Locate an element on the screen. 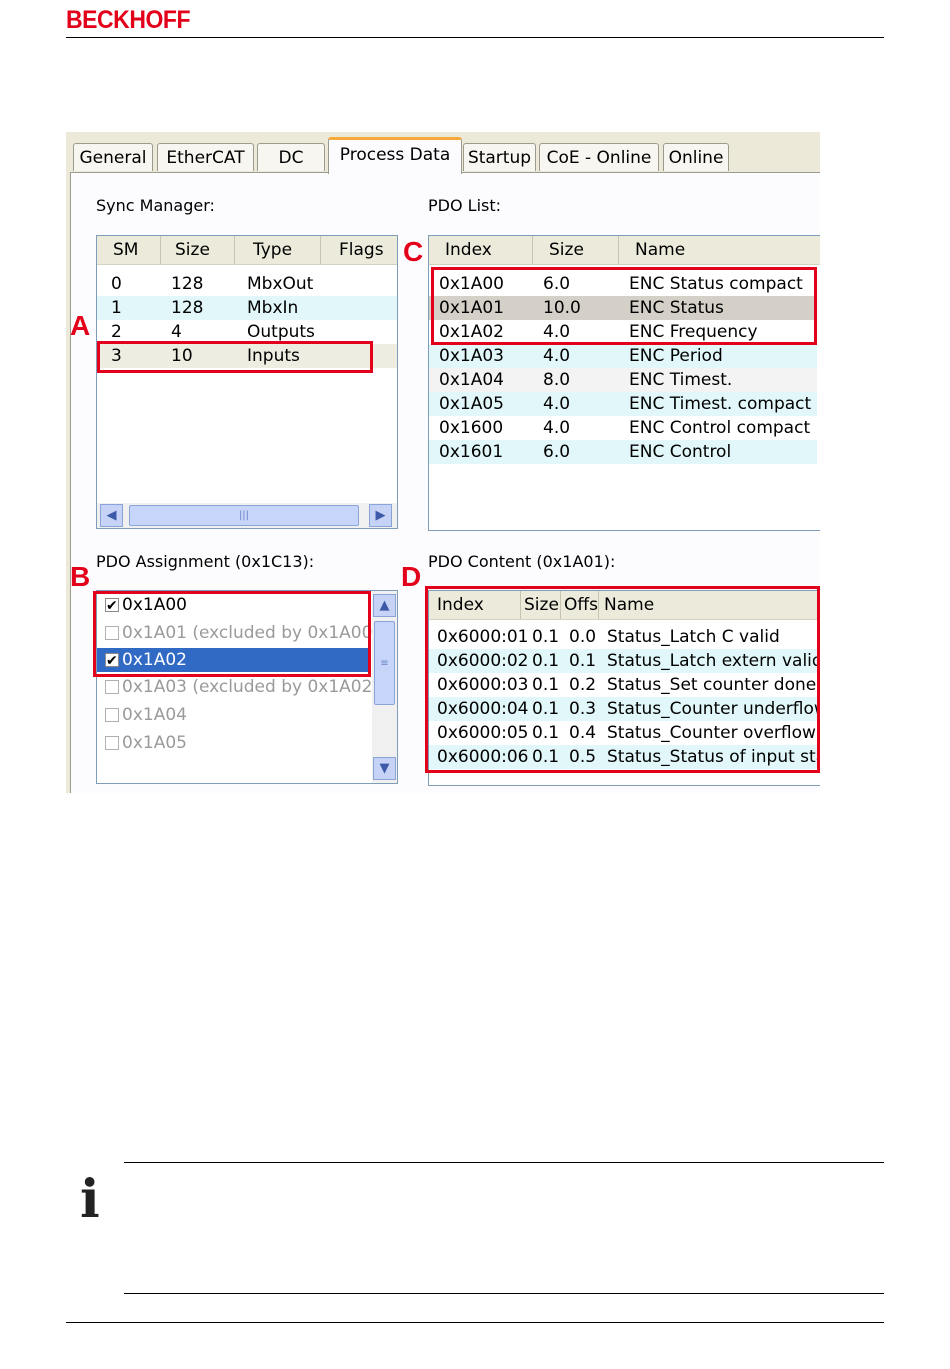  beckhoff-logo: BECKHOFF is located at coordinates (128, 20).